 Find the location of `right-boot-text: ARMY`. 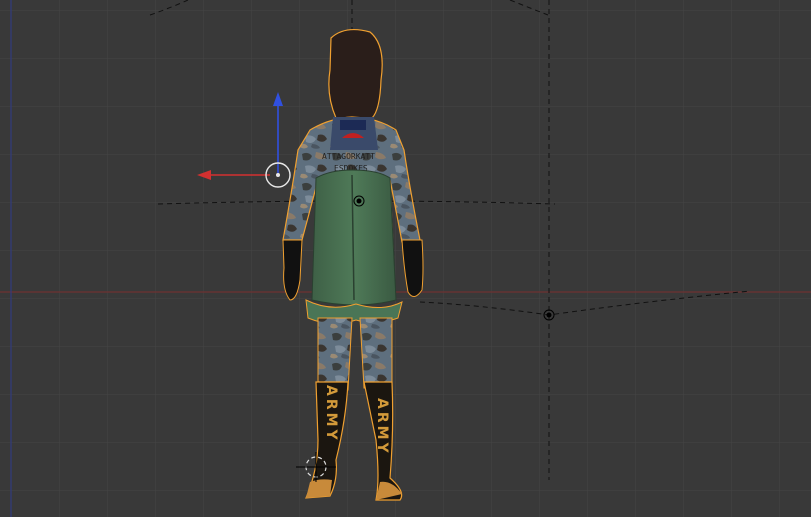

right-boot-text: ARMY is located at coordinates (382, 427).